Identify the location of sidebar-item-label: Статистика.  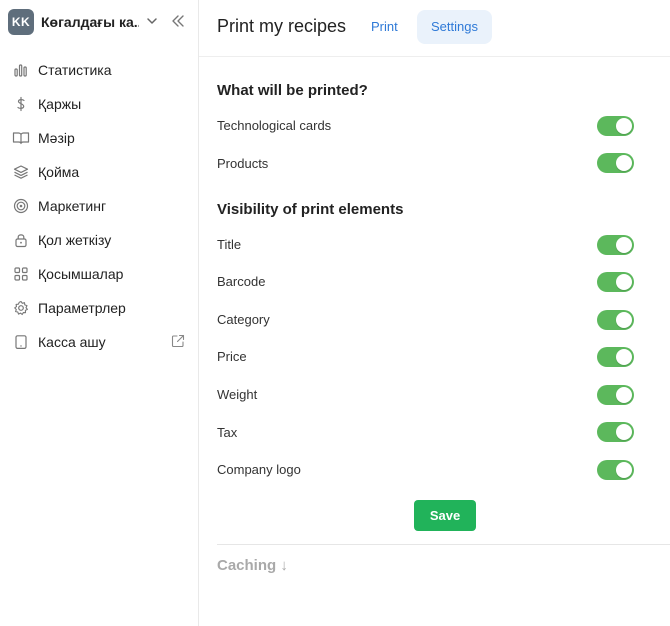
(75, 70).